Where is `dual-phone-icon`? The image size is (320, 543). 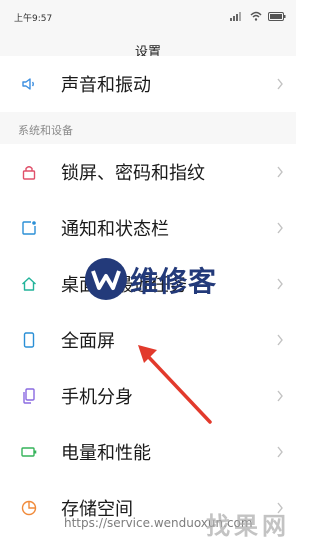
dual-phone-icon is located at coordinates (29, 396).